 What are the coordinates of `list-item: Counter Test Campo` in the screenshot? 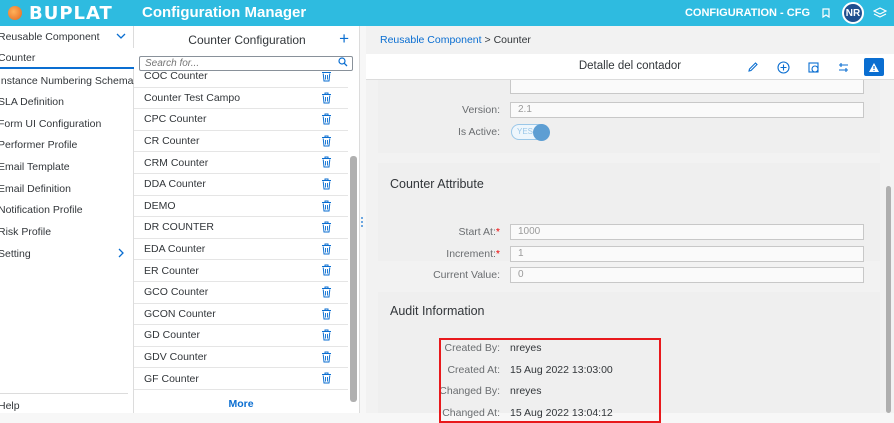 It's located at (241, 99).